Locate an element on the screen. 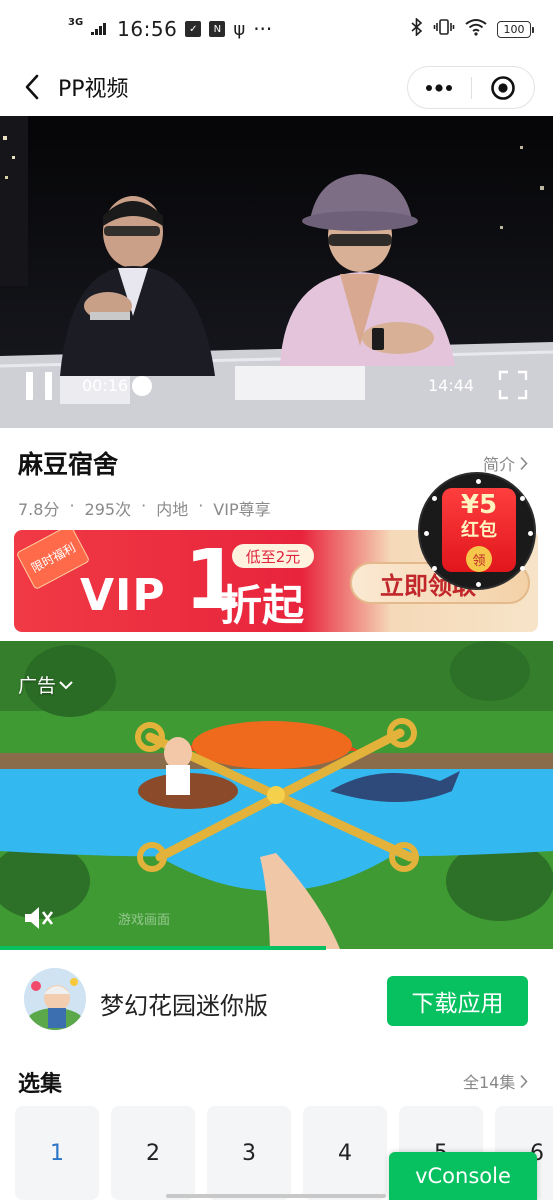 The height and width of the screenshot is (1200, 553). video-meta: 7.8分 · 295次 · 内地 · VIP尊享 is located at coordinates (144, 508).